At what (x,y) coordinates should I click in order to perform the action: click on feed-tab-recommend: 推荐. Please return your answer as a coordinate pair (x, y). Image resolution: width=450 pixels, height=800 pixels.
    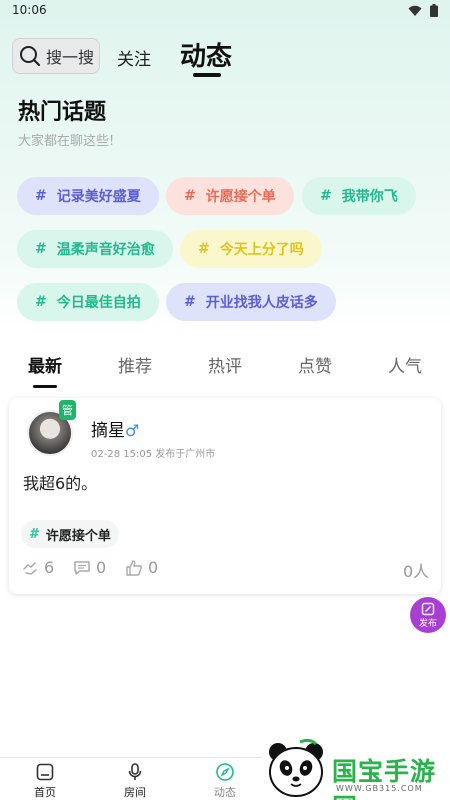
    Looking at the image, I should click on (135, 364).